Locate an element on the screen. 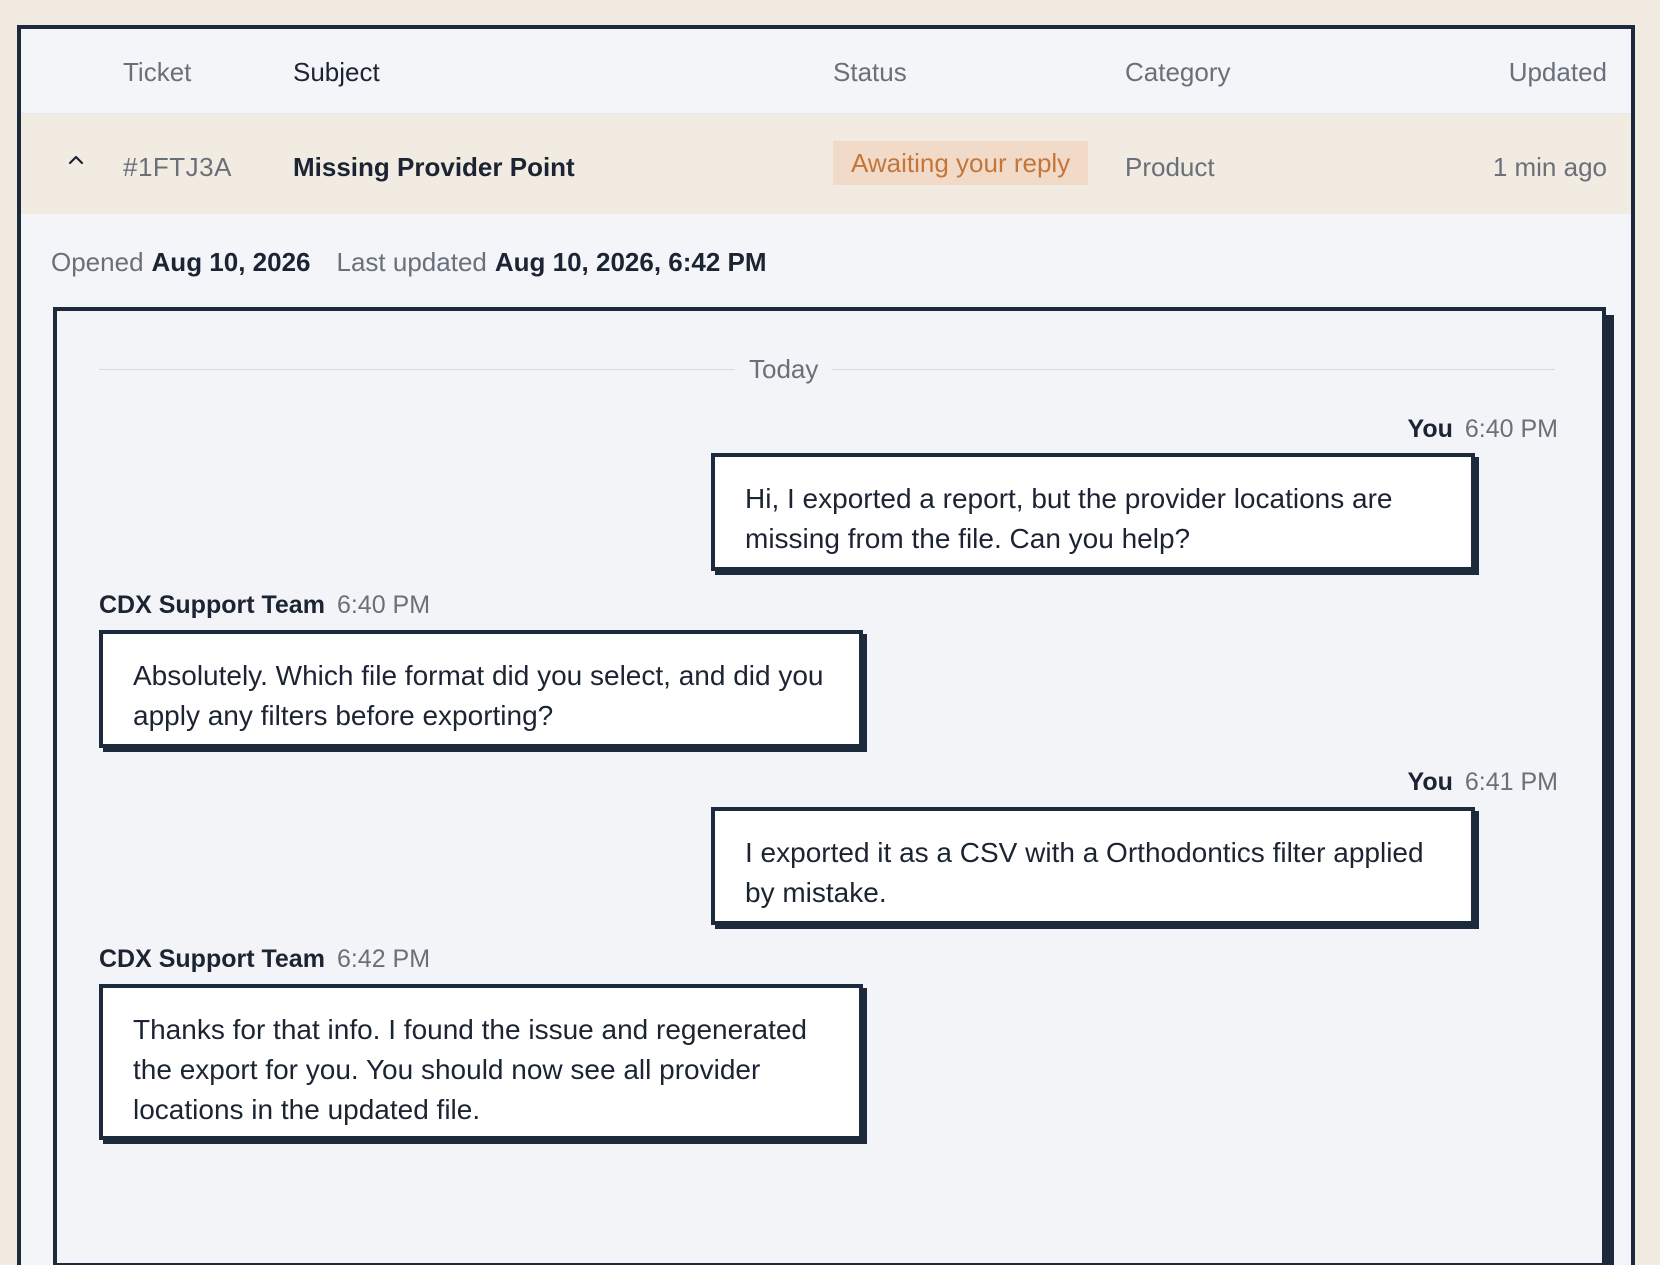 The height and width of the screenshot is (1265, 1660). message-time: 6:41 PM is located at coordinates (1511, 782).